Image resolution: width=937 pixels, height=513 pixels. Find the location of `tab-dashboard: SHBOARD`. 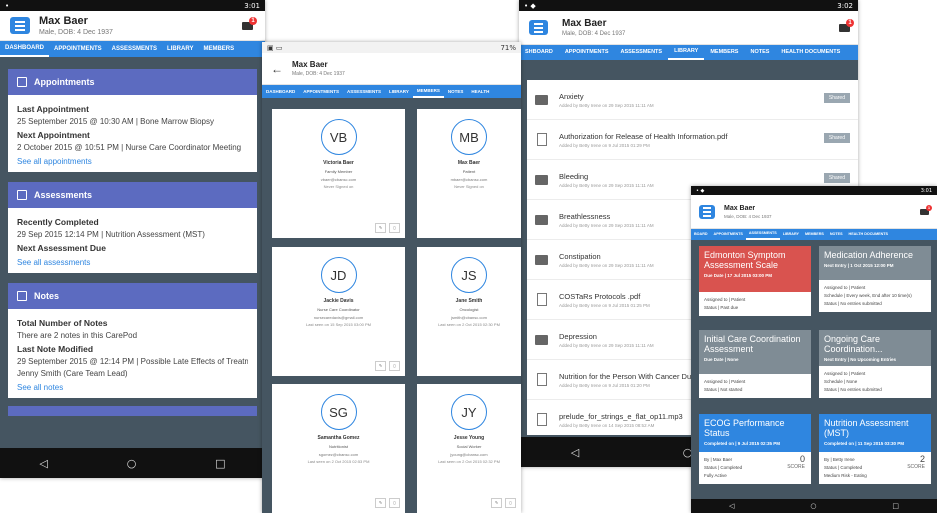

tab-dashboard: SHBOARD is located at coordinates (539, 52).